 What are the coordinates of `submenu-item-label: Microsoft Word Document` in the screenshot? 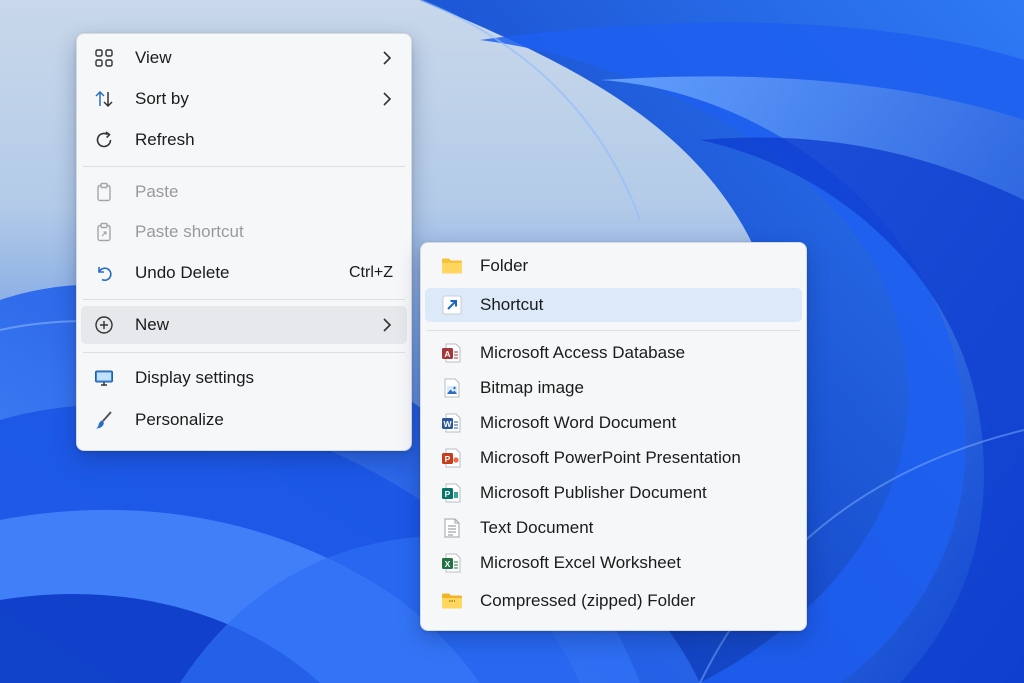 It's located at (578, 422).